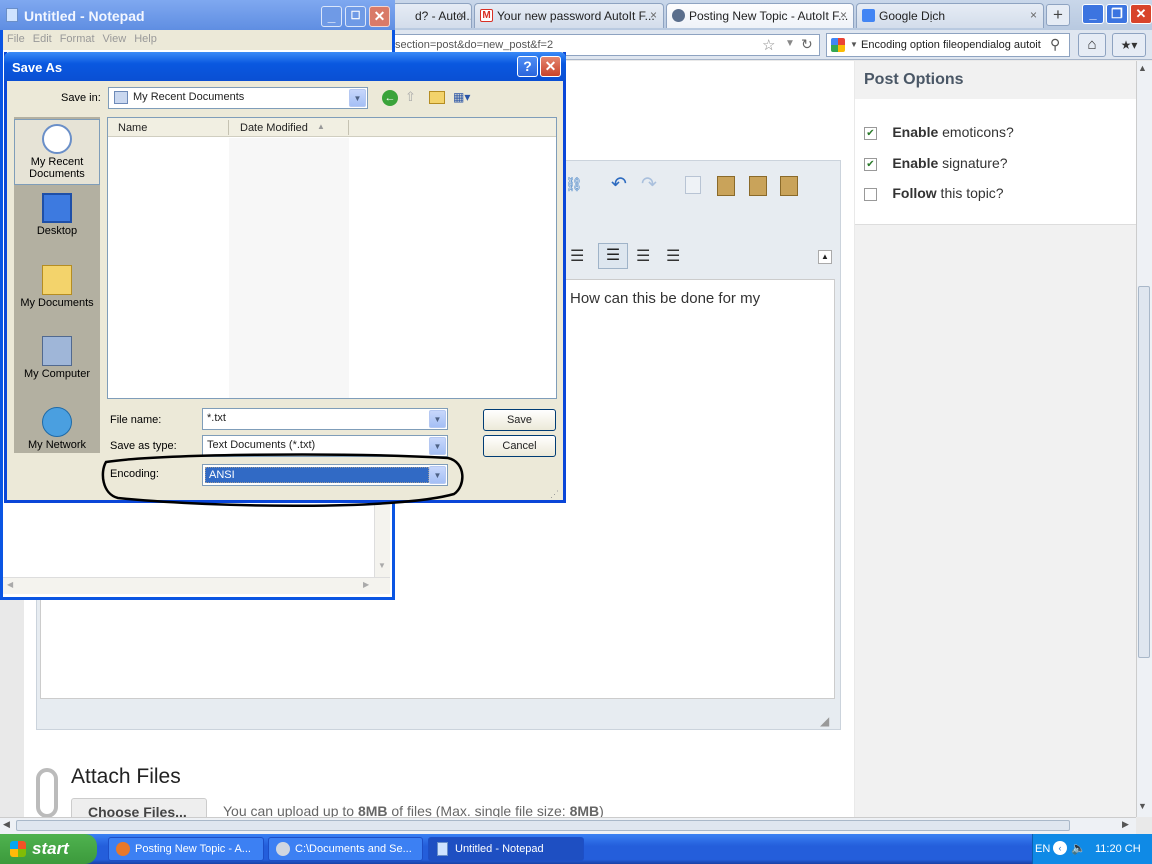  I want to click on column-date-modified: Date Modified, so click(274, 128).